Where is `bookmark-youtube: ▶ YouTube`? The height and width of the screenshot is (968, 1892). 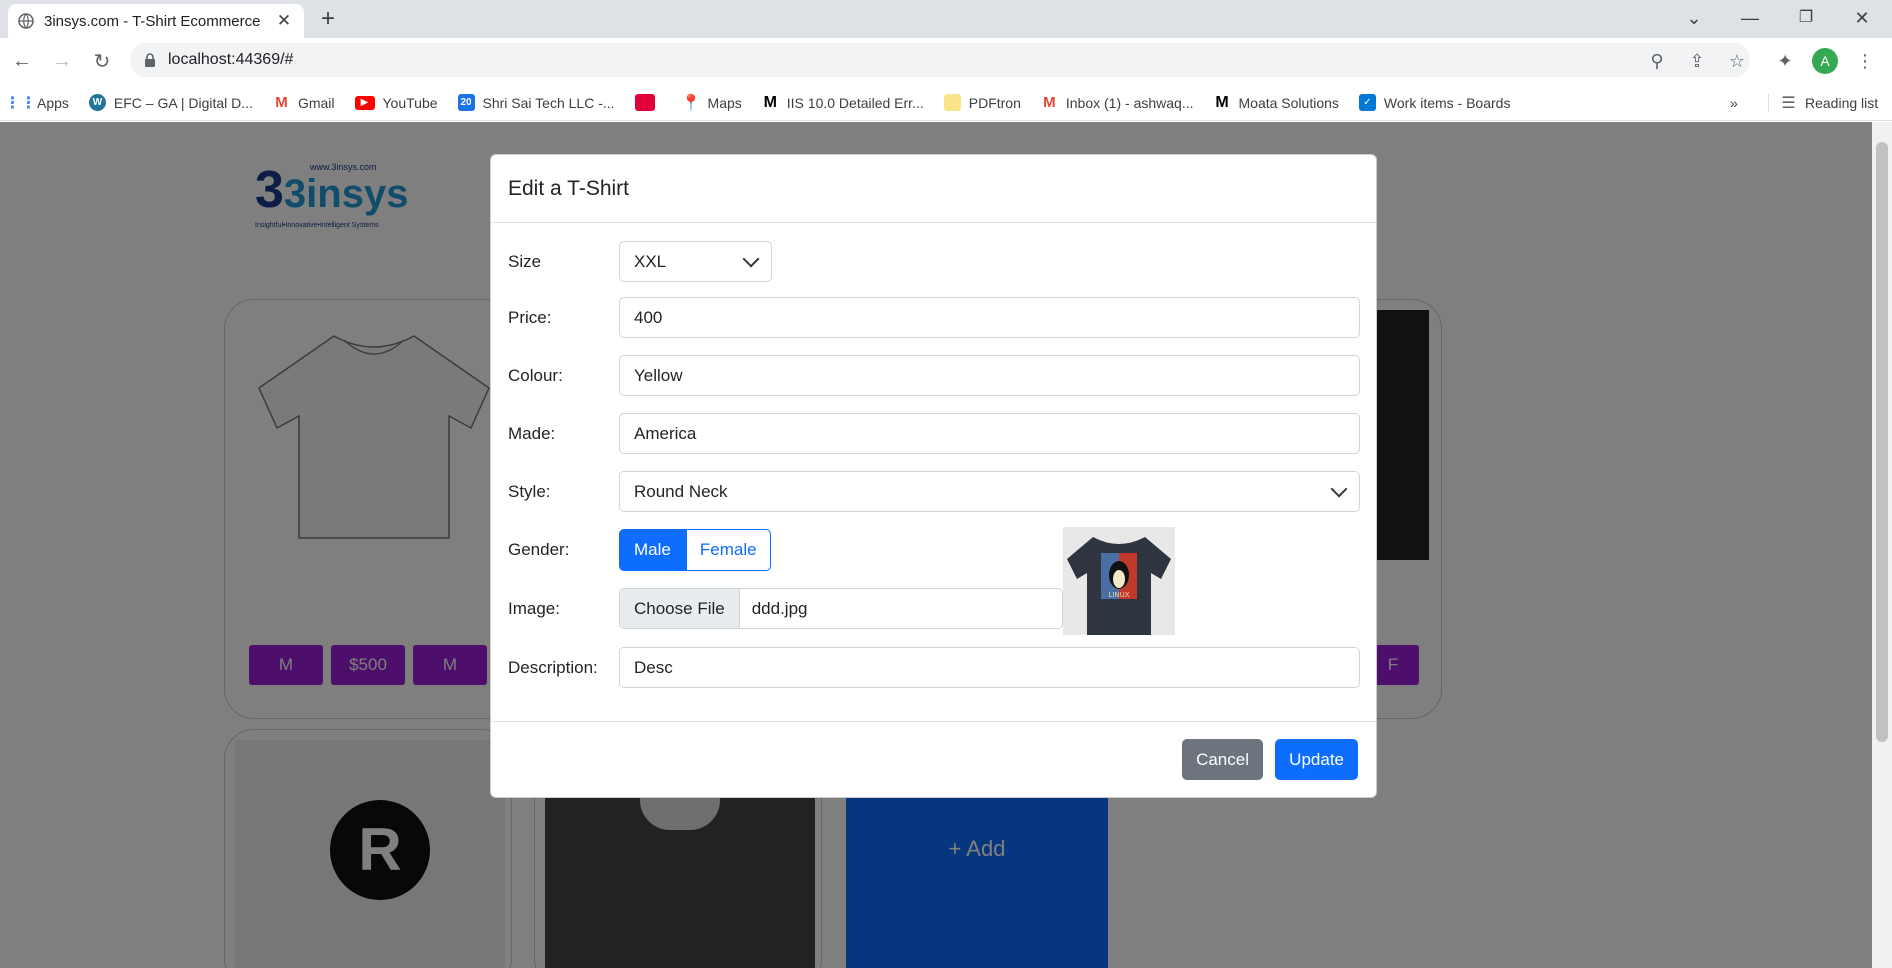
bookmark-youtube: ▶ YouTube is located at coordinates (396, 102).